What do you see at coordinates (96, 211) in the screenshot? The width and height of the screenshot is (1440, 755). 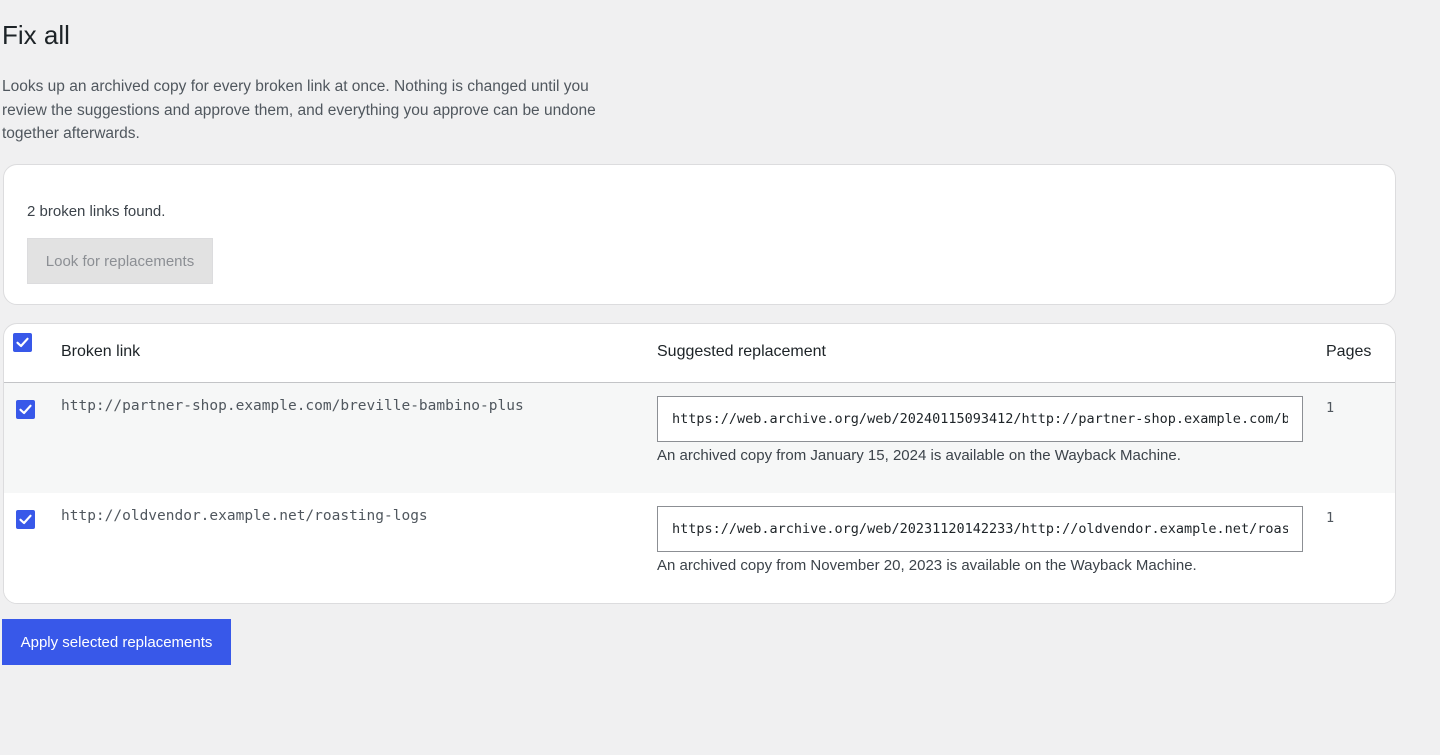 I see `broken-links-count: 2 broken links found.` at bounding box center [96, 211].